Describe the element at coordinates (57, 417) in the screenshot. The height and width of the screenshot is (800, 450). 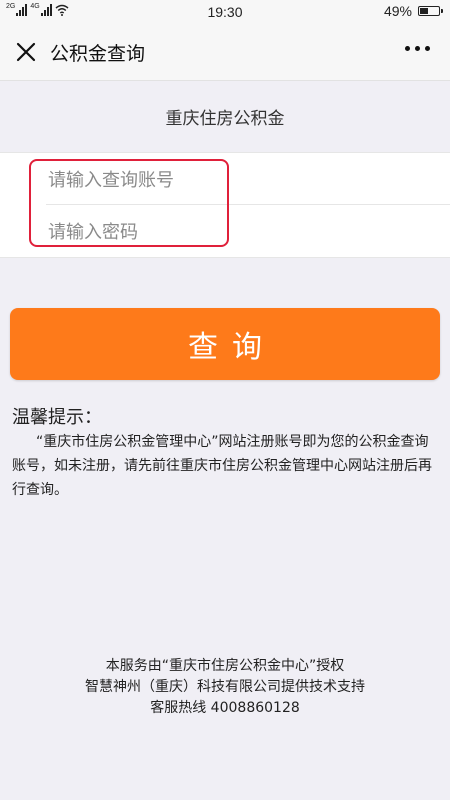
I see `tip-title: 温馨提示：` at that location.